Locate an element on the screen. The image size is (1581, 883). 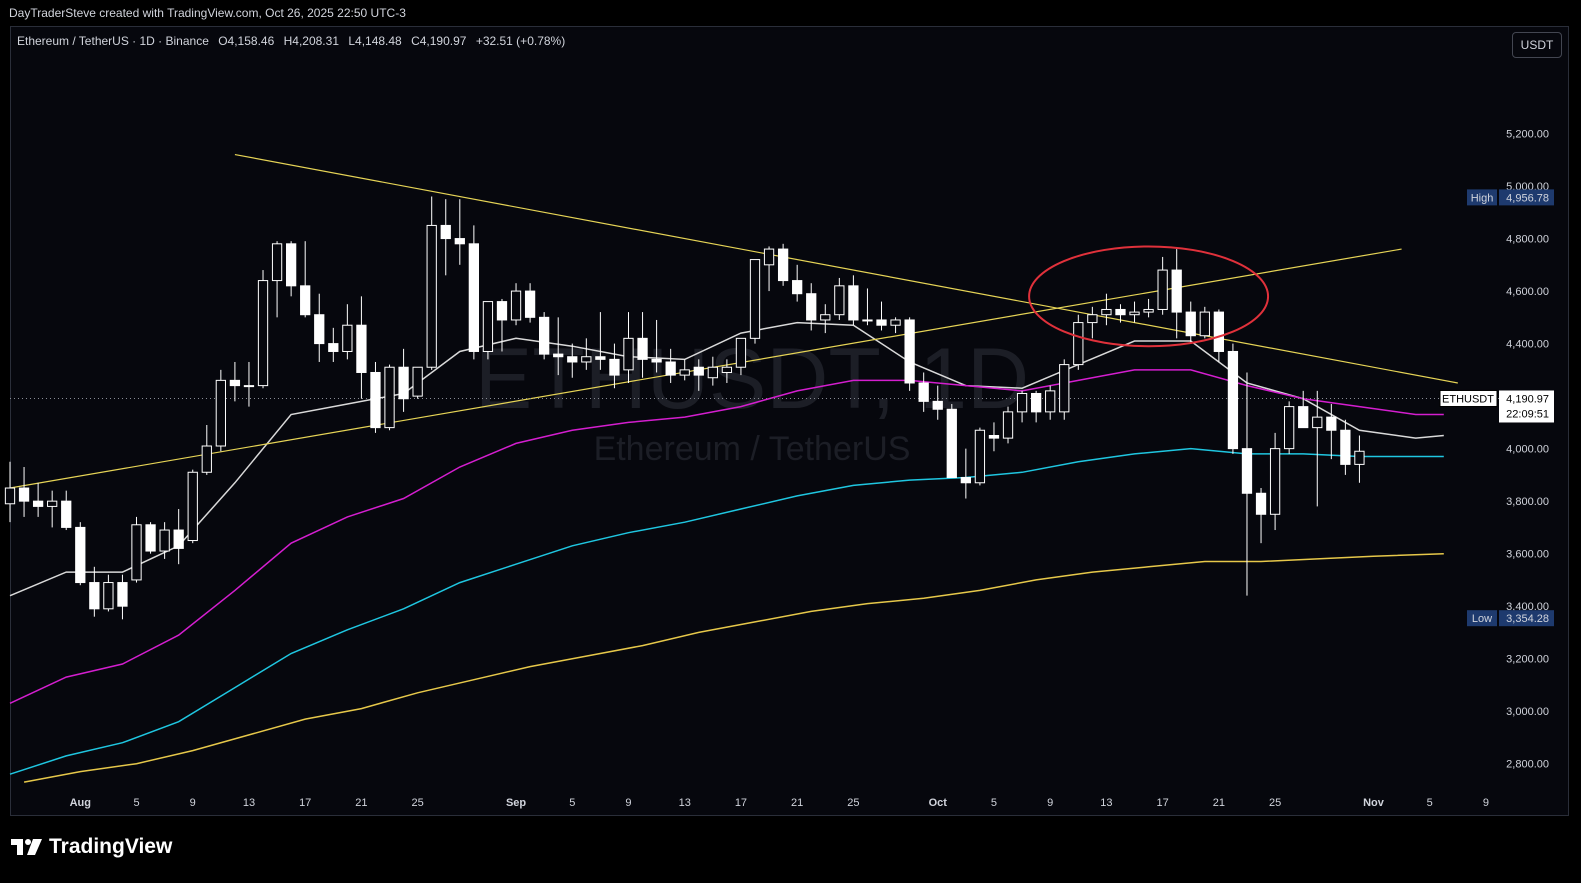
x-tick-label: 17 is located at coordinates (305, 803).